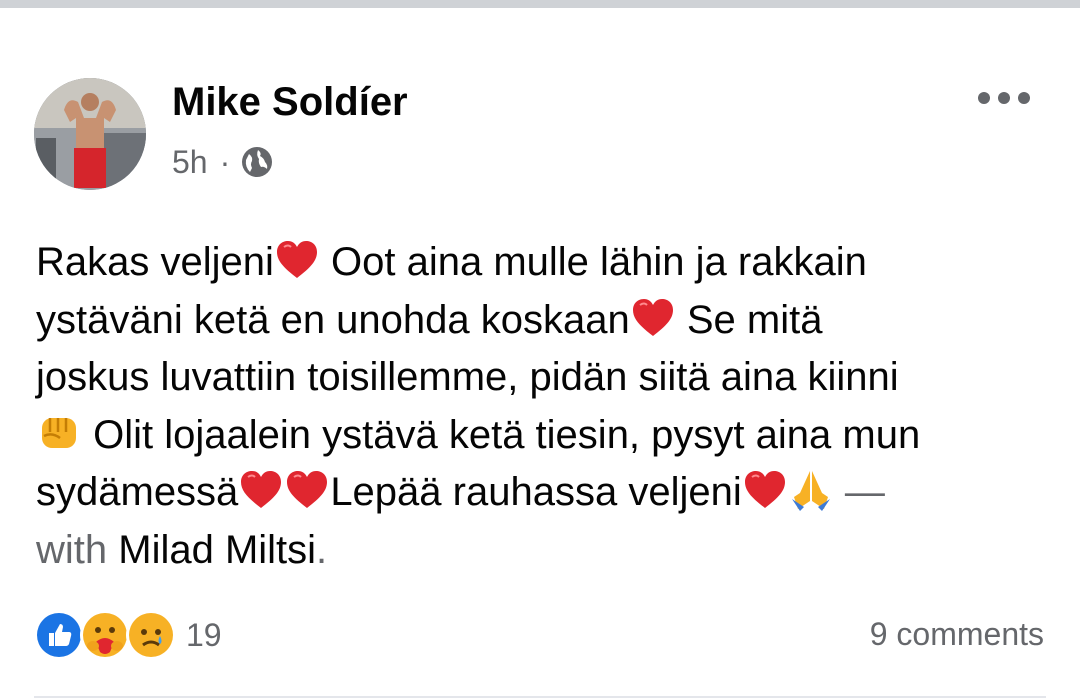 This screenshot has width=1080, height=699. I want to click on tag-dash: —, so click(859, 492).